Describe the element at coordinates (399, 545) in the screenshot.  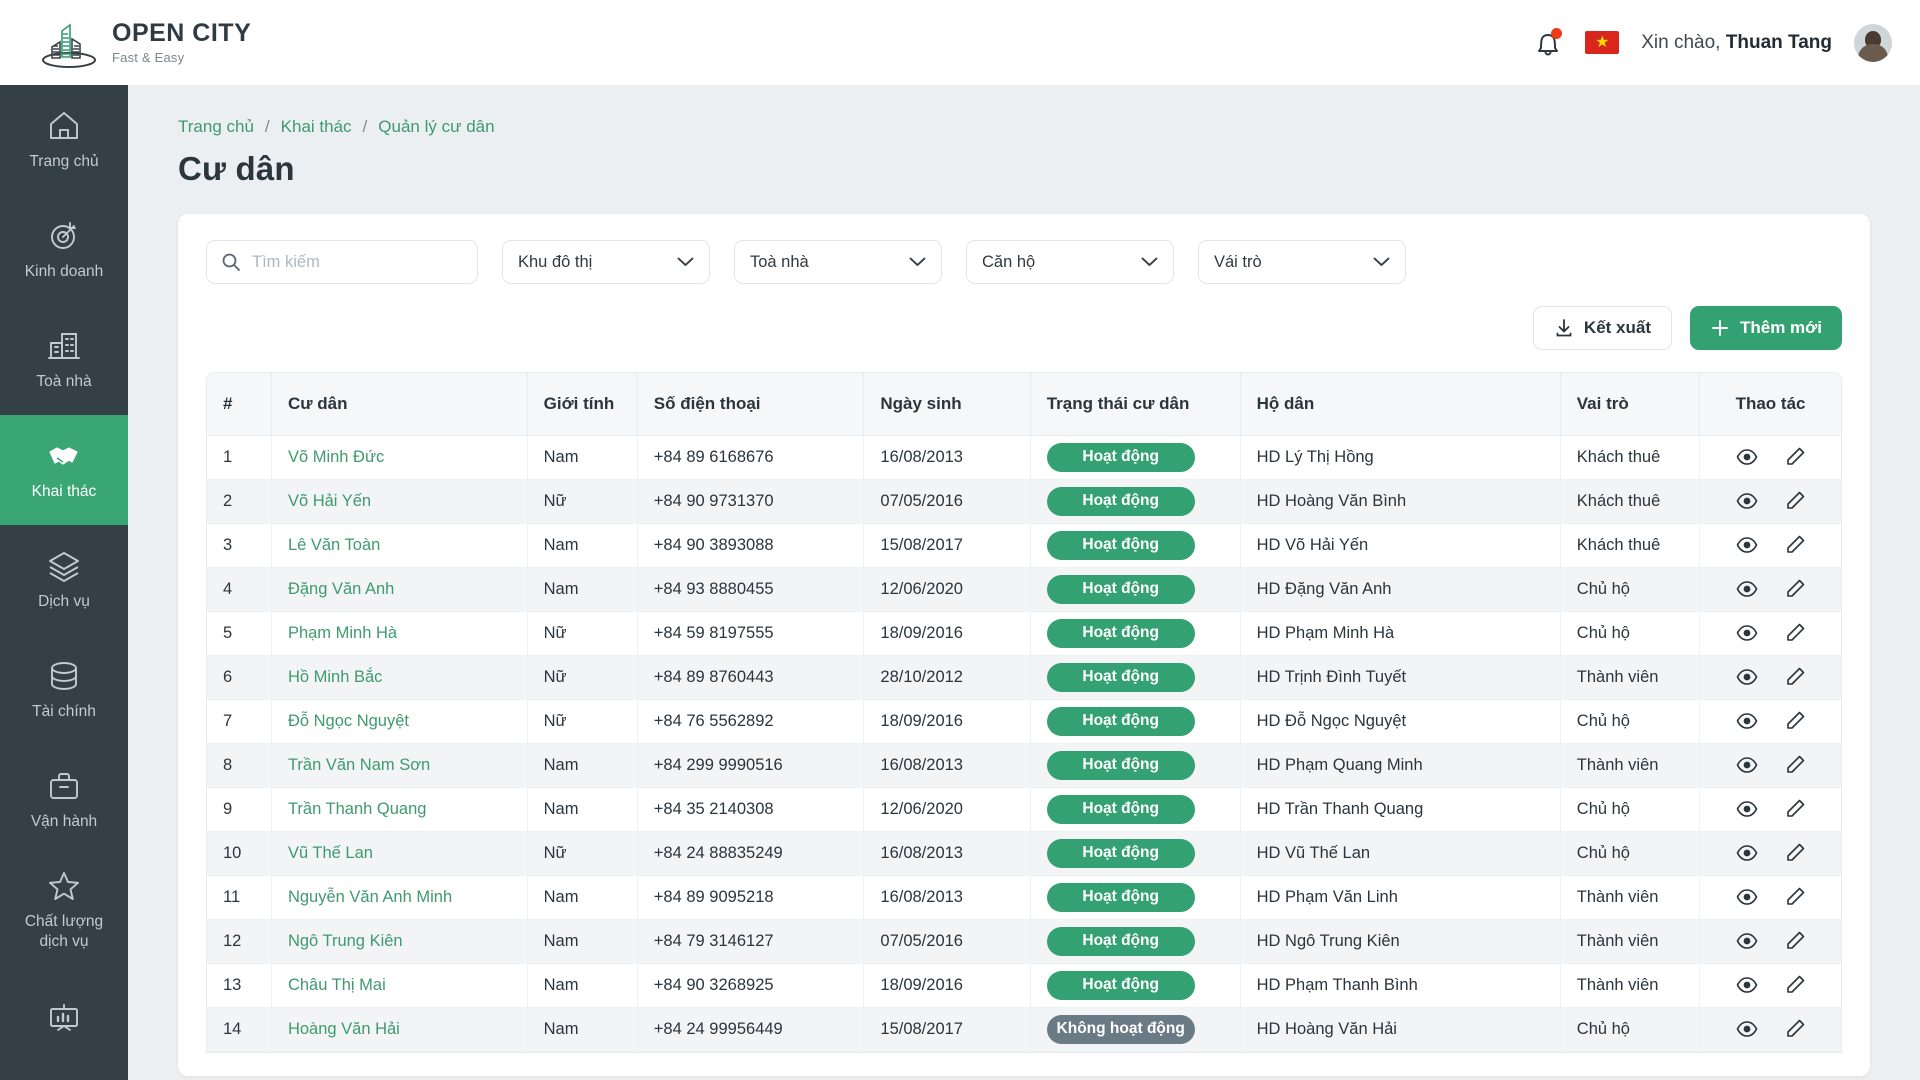
I see `cell-resident-name: Lê Văn Toàn` at that location.